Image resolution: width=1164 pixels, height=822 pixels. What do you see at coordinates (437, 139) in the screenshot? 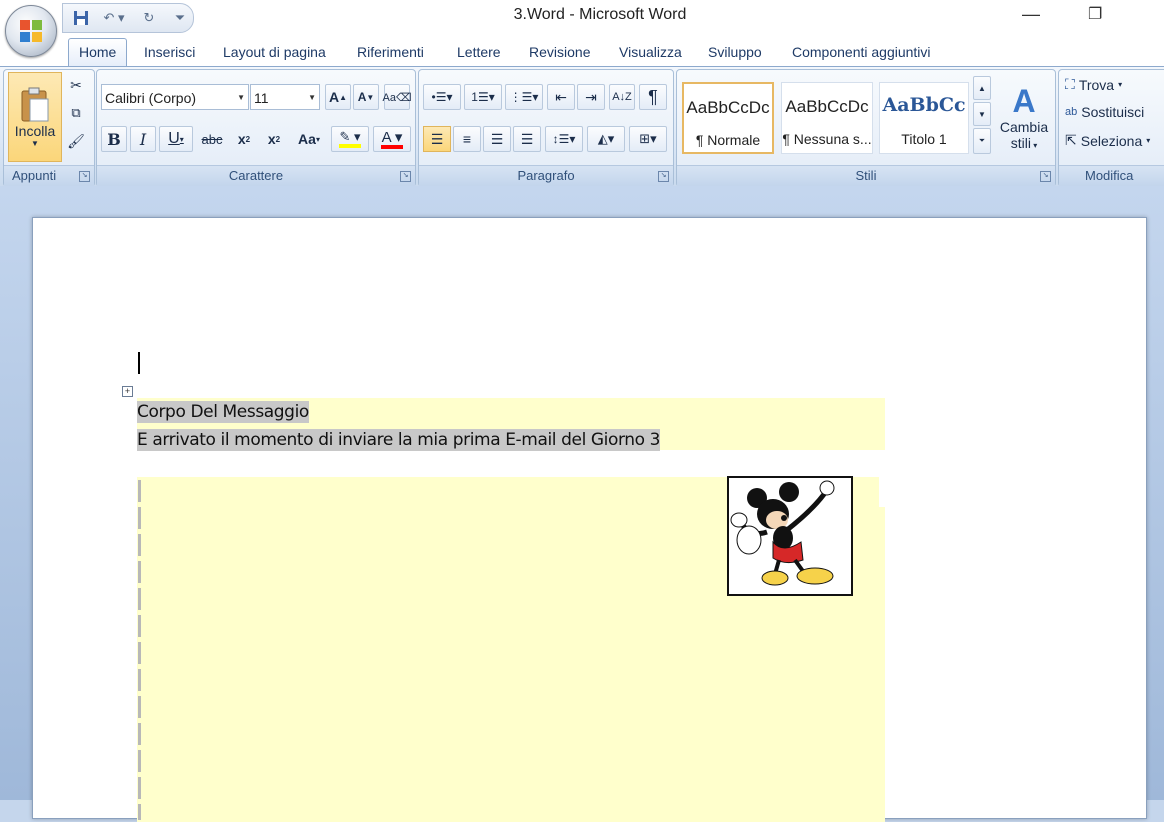
I see `align-left-button: ☰` at bounding box center [437, 139].